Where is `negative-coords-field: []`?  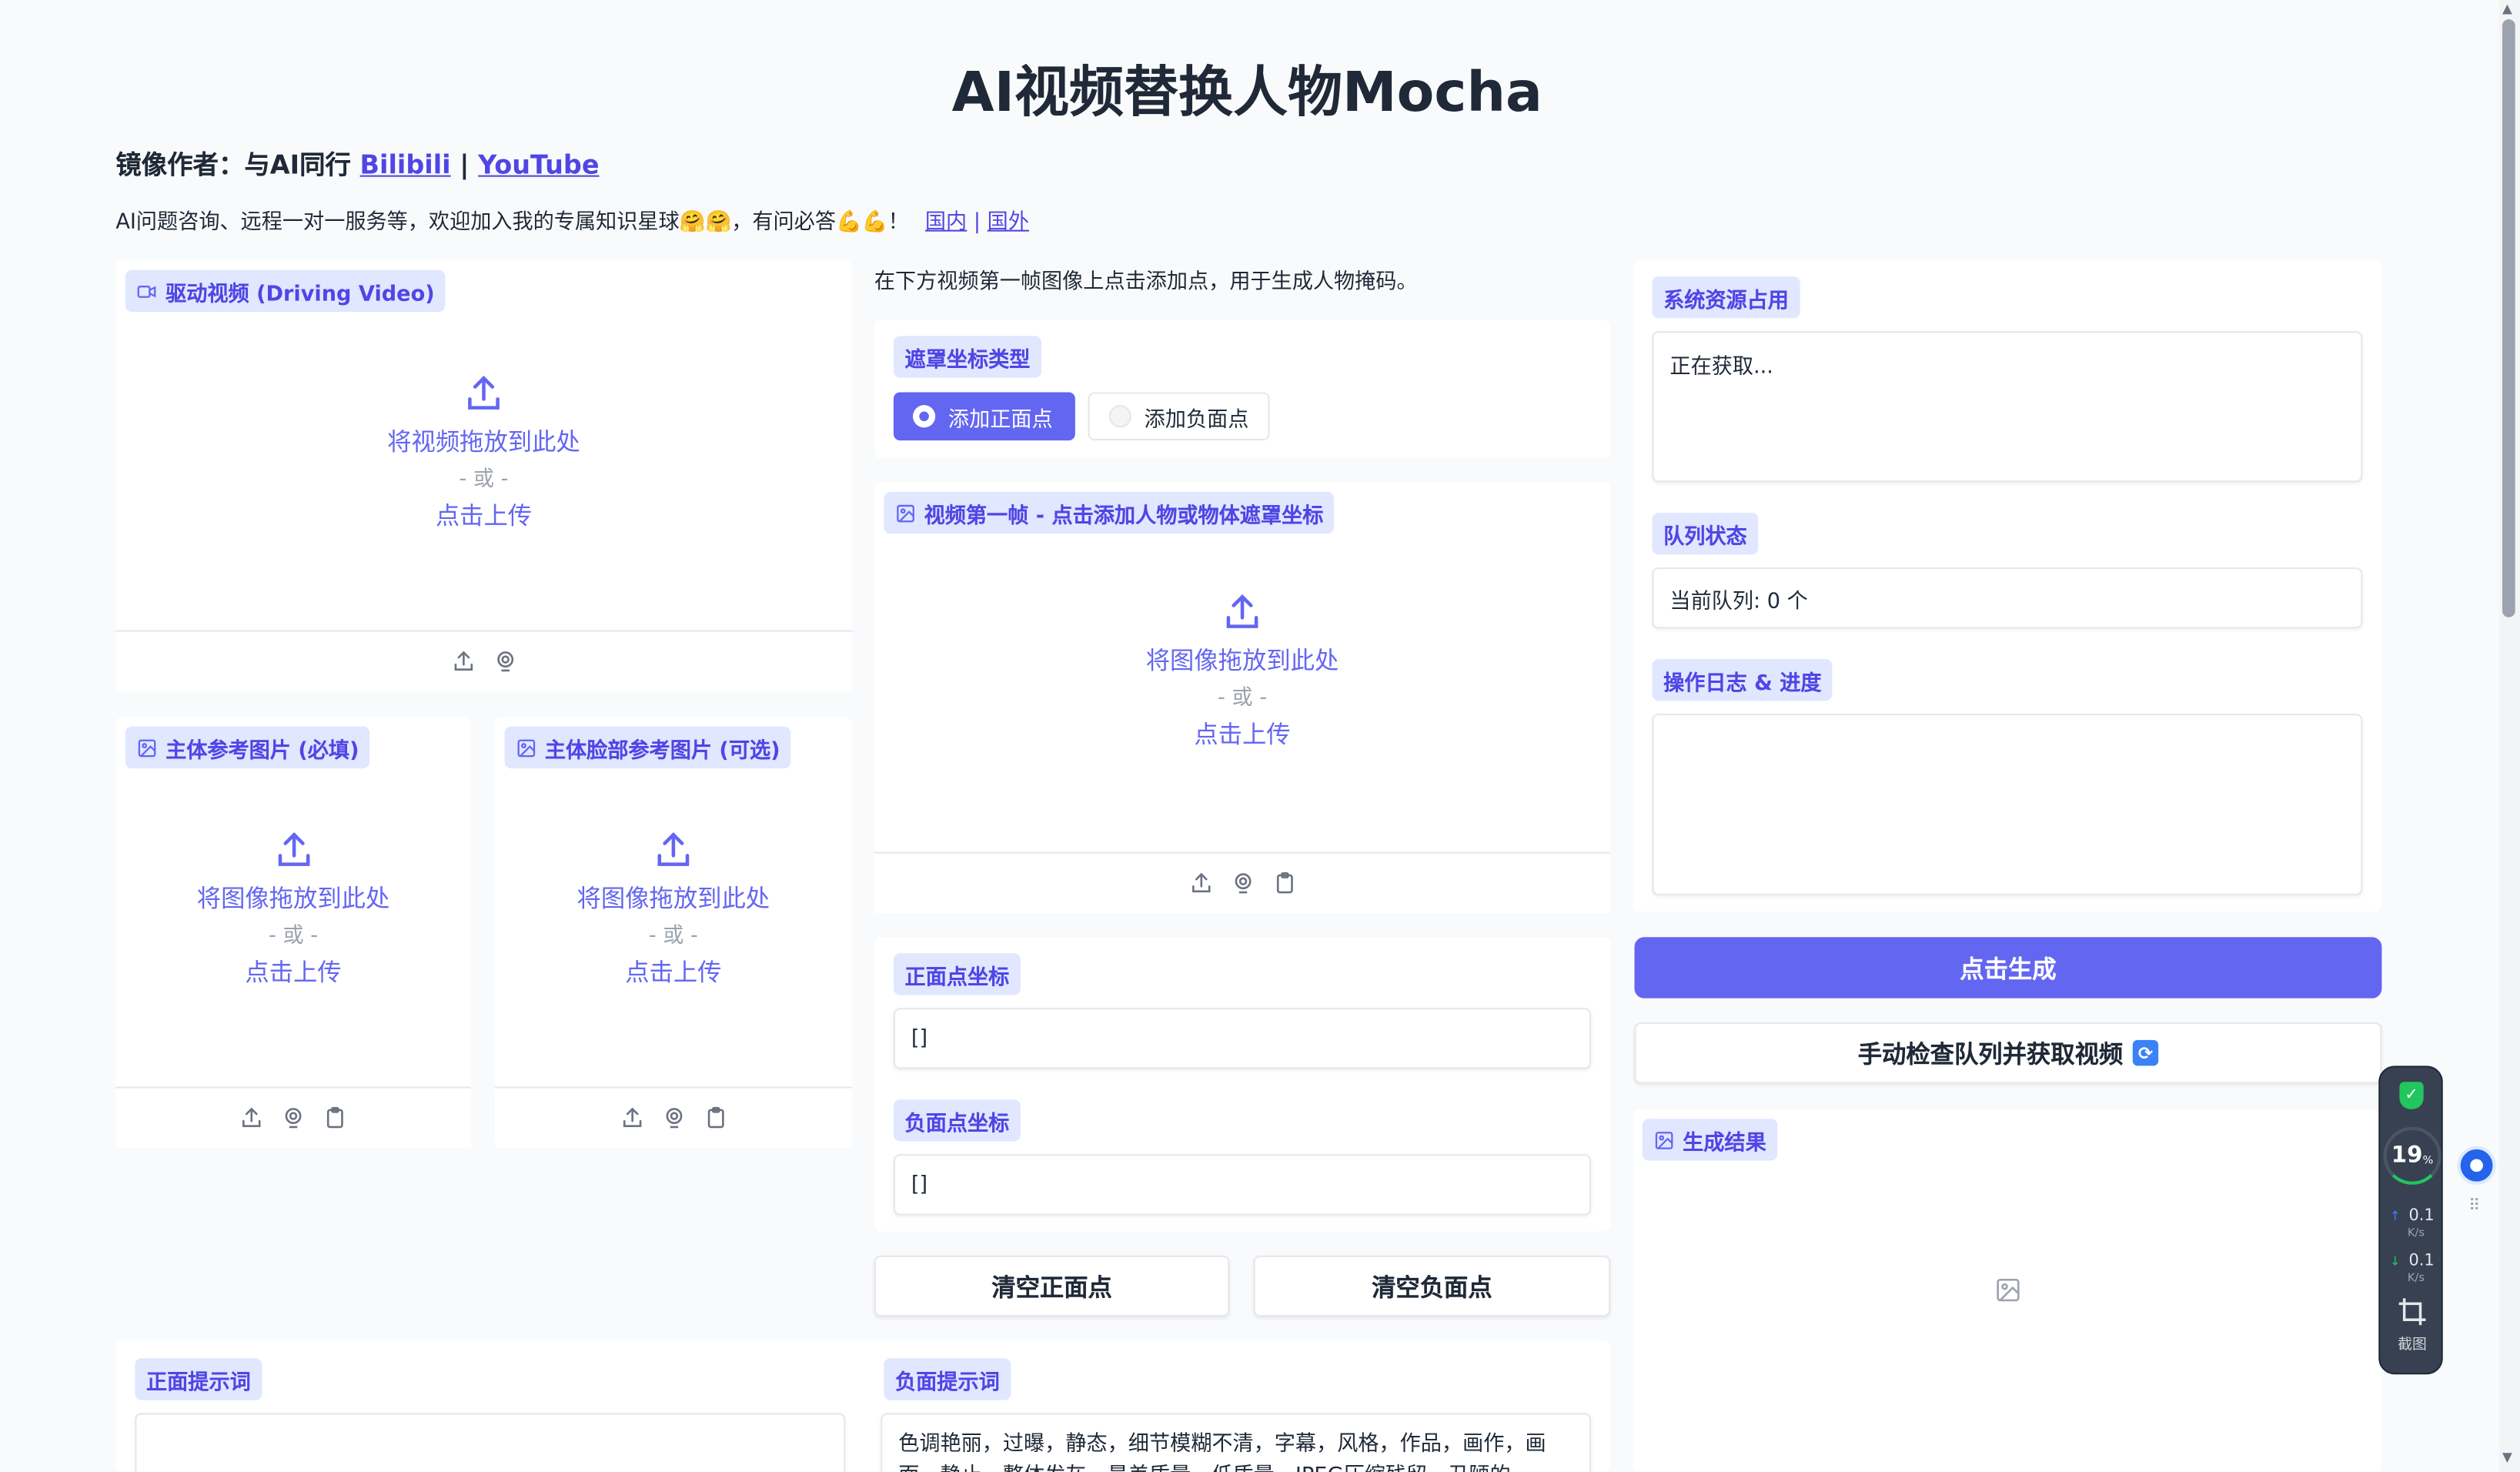 negative-coords-field: [] is located at coordinates (1242, 1185).